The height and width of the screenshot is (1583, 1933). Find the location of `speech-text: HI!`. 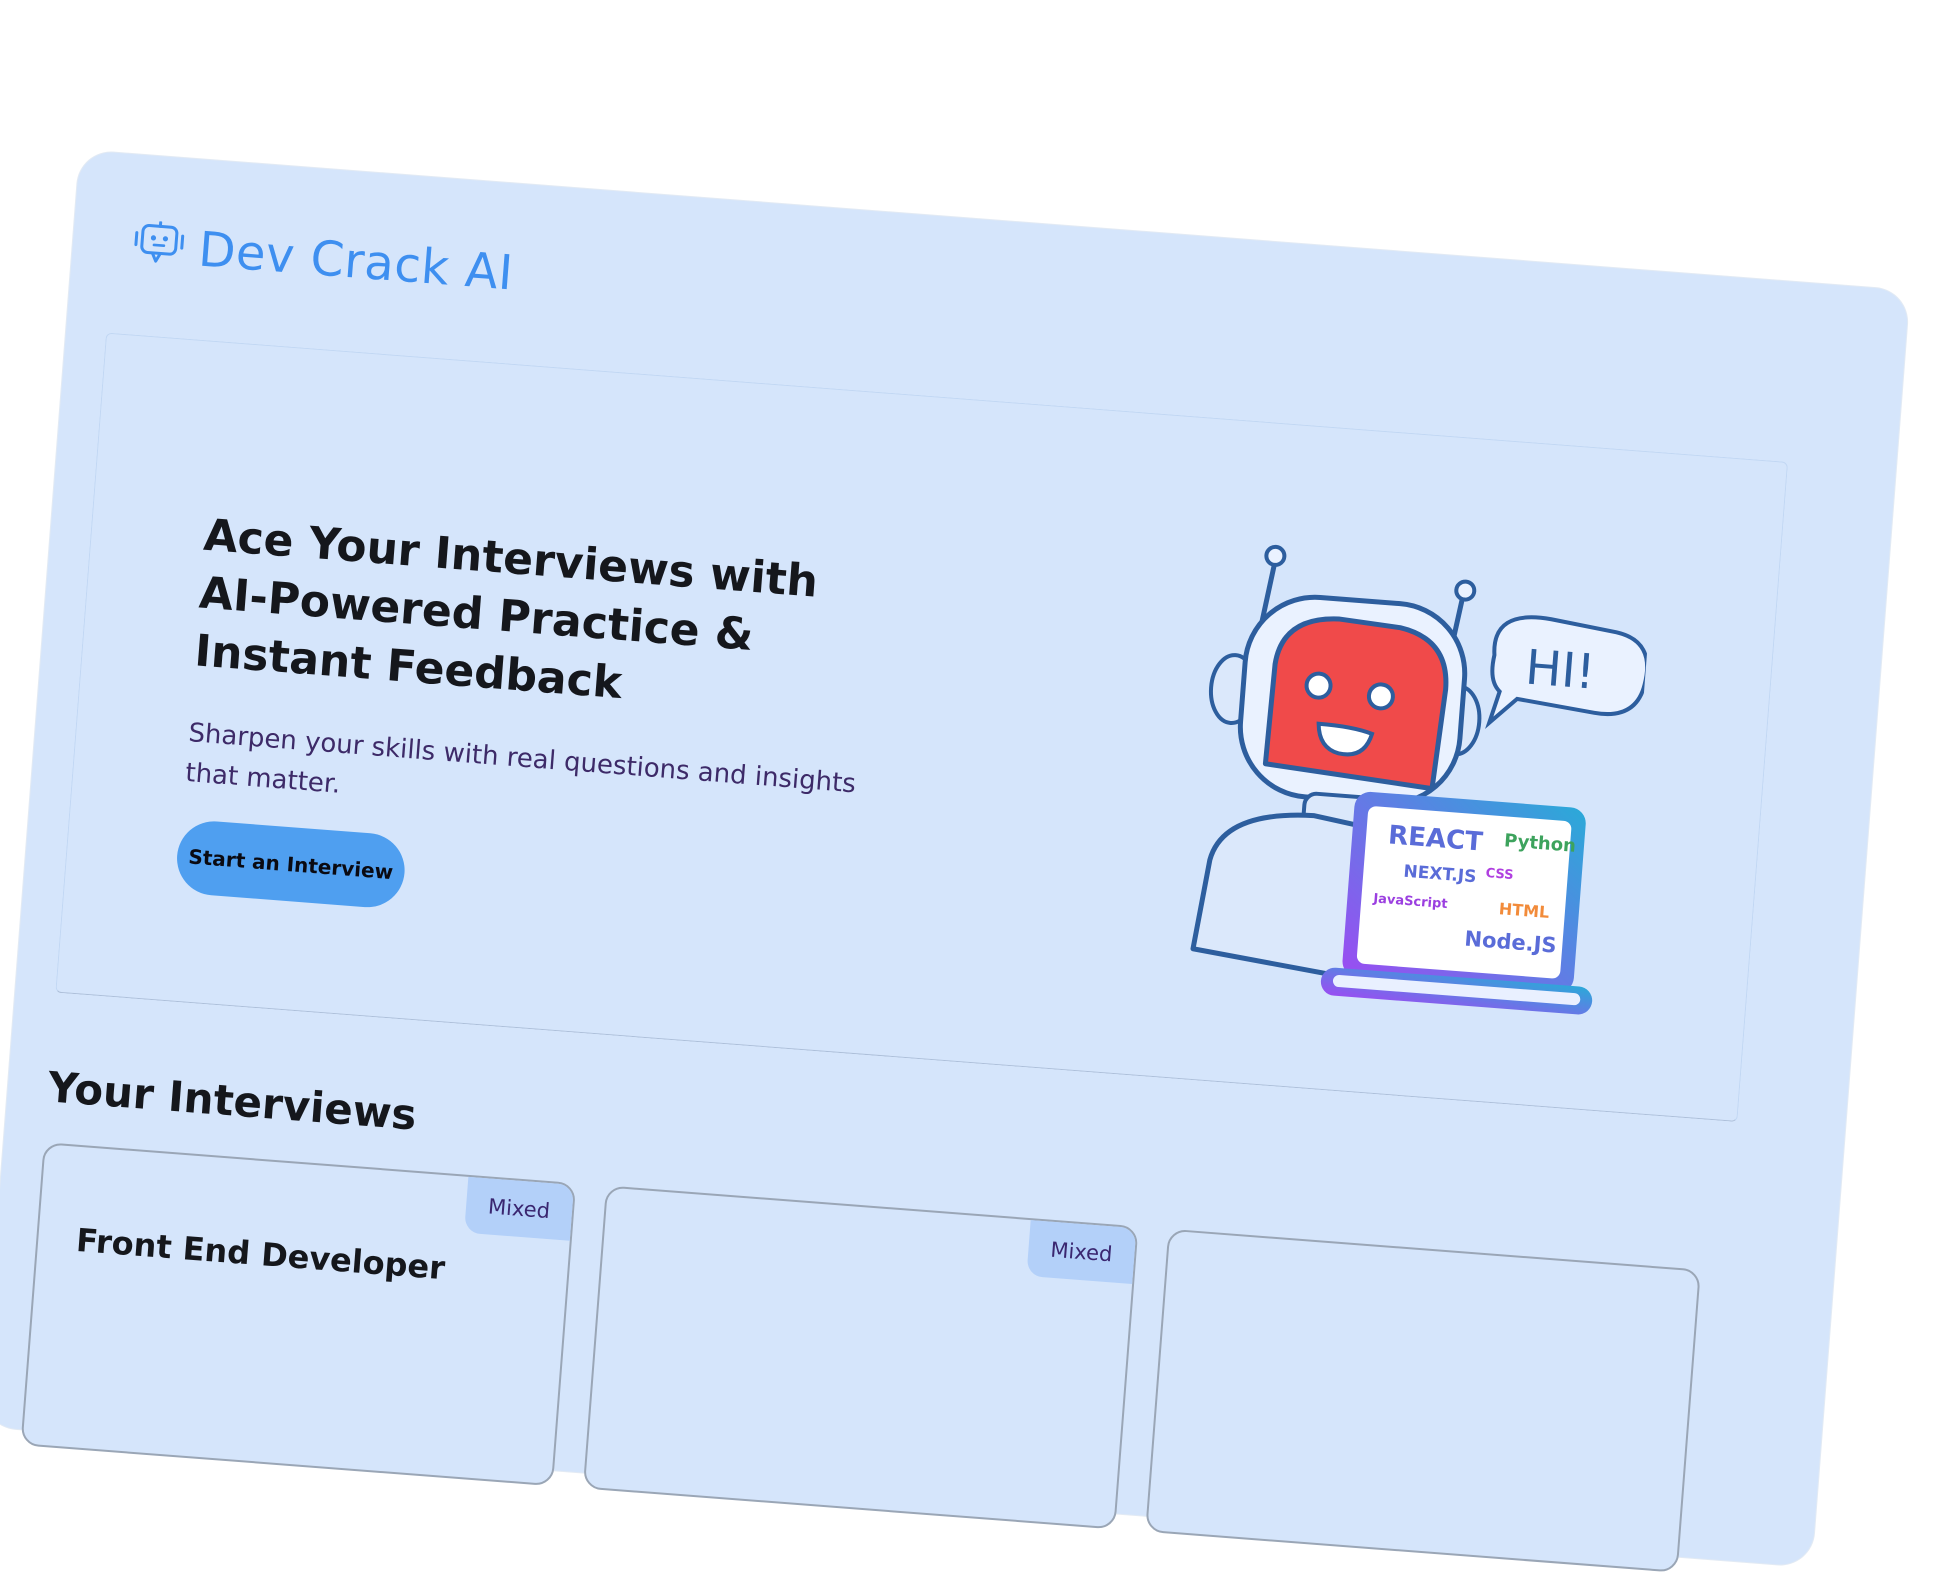

speech-text: HI! is located at coordinates (1560, 670).